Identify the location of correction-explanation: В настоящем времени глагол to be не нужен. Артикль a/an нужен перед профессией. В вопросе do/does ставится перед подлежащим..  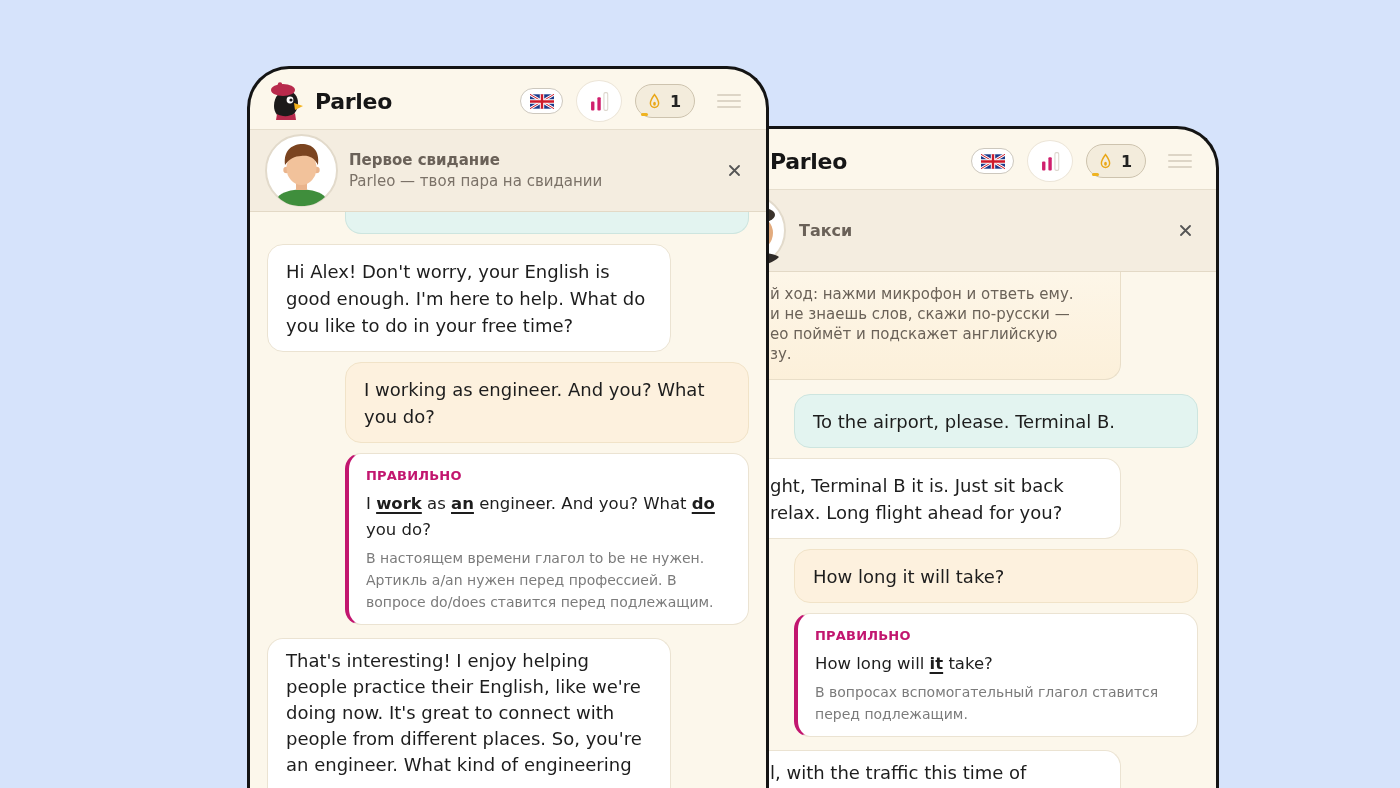
(540, 580).